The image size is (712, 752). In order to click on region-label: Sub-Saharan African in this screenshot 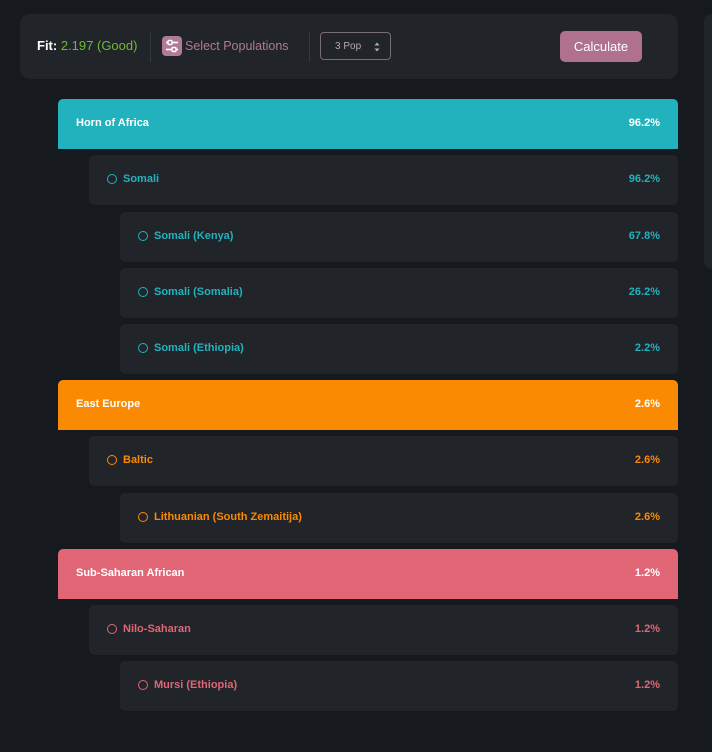, I will do `click(130, 573)`.